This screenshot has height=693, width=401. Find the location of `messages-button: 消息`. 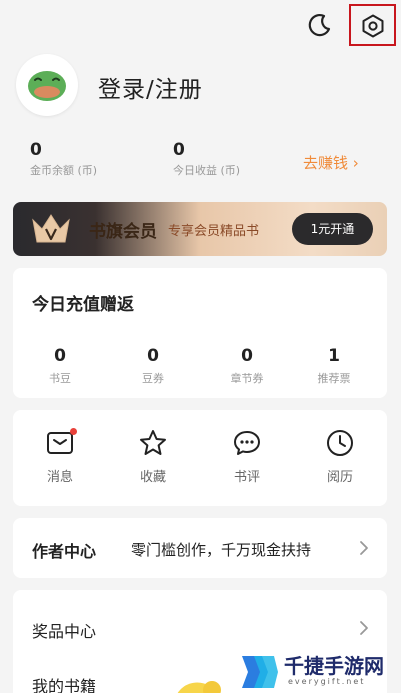

messages-button: 消息 is located at coordinates (60, 456).